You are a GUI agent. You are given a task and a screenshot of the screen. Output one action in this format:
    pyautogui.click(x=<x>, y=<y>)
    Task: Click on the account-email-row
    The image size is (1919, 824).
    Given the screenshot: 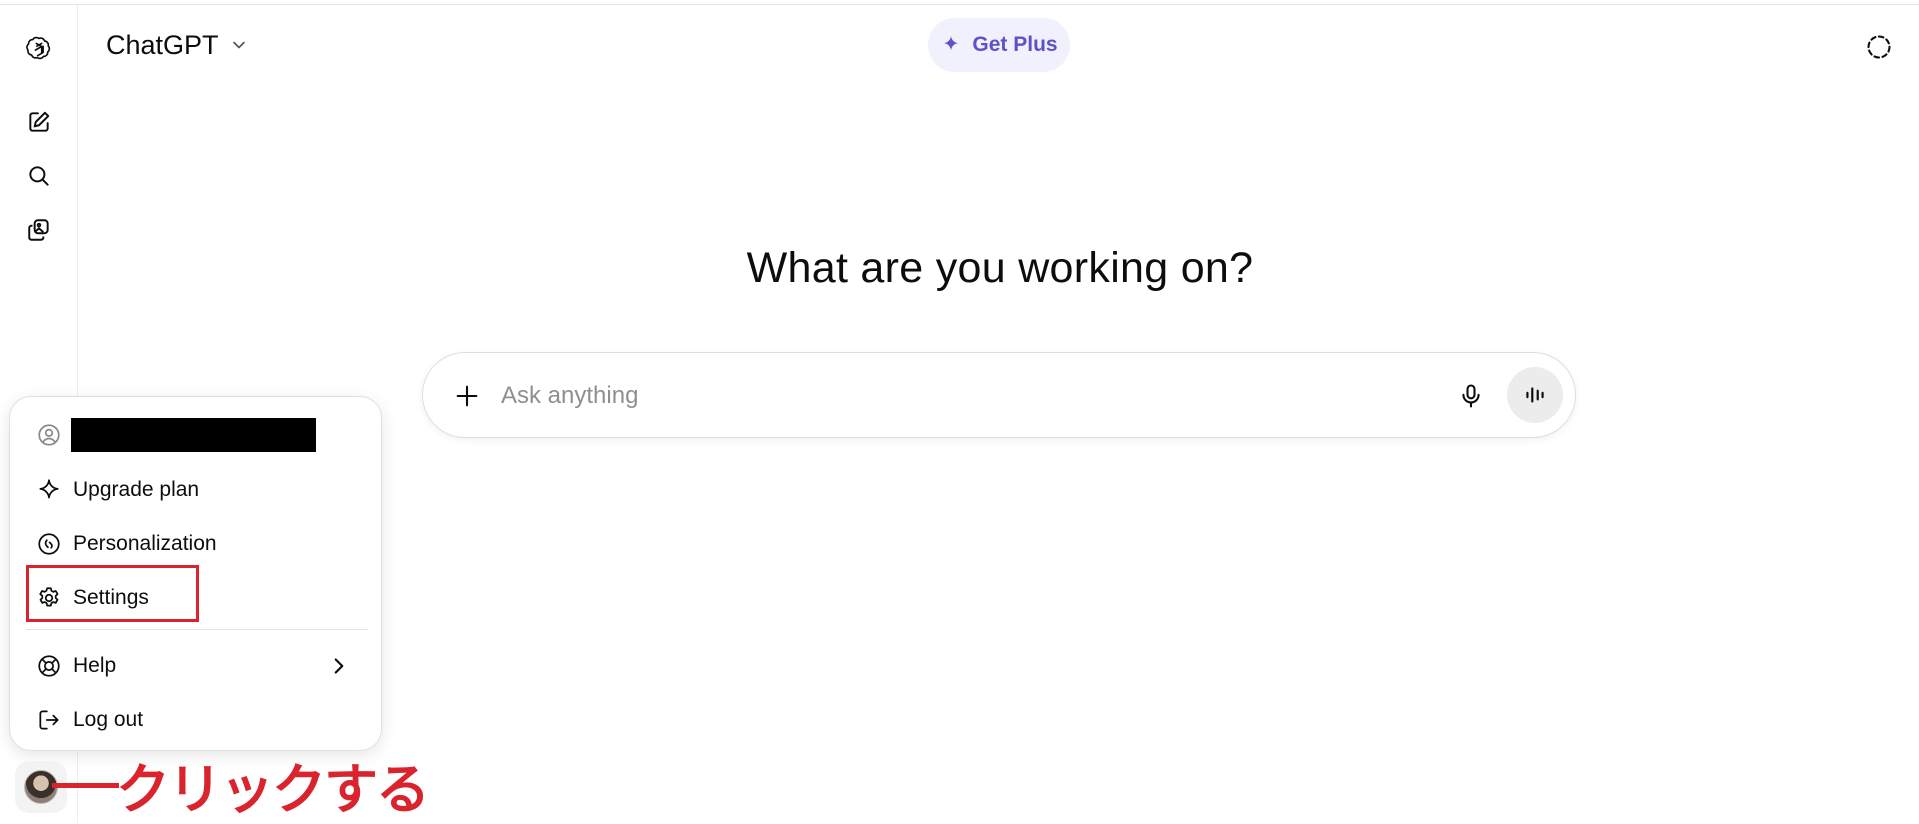 What is the action you would take?
    pyautogui.click(x=195, y=435)
    